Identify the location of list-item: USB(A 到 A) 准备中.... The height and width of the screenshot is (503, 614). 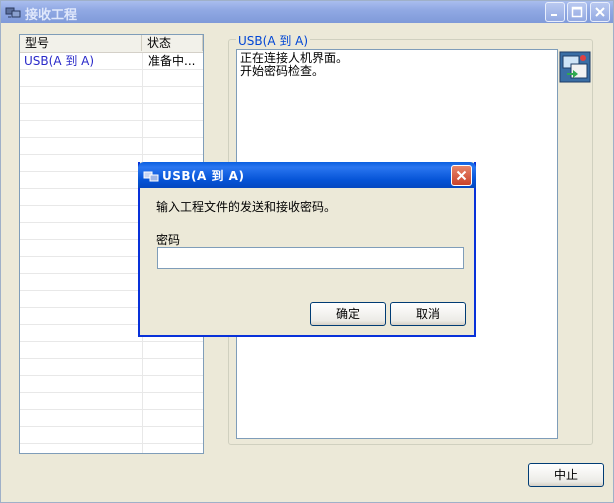
(111, 61).